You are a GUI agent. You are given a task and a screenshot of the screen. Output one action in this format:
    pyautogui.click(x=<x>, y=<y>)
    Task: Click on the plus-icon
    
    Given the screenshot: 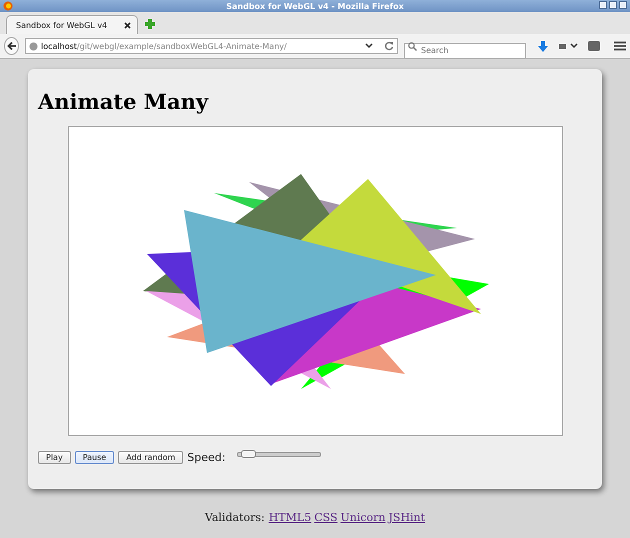 What is the action you would take?
    pyautogui.click(x=150, y=24)
    